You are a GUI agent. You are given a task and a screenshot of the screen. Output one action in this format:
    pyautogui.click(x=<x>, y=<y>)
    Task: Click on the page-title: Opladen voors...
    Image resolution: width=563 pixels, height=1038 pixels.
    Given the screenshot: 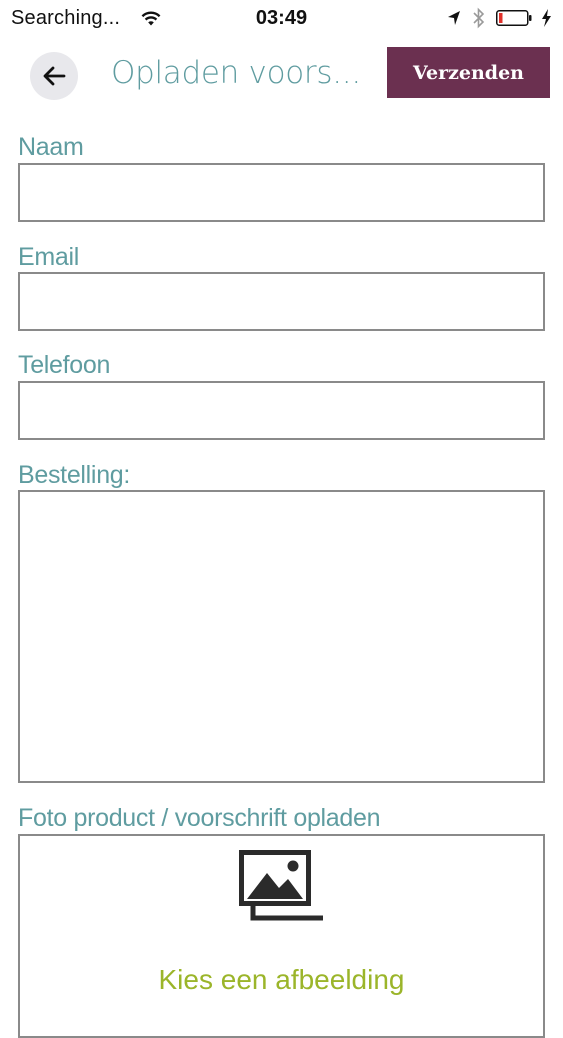 What is the action you would take?
    pyautogui.click(x=236, y=73)
    